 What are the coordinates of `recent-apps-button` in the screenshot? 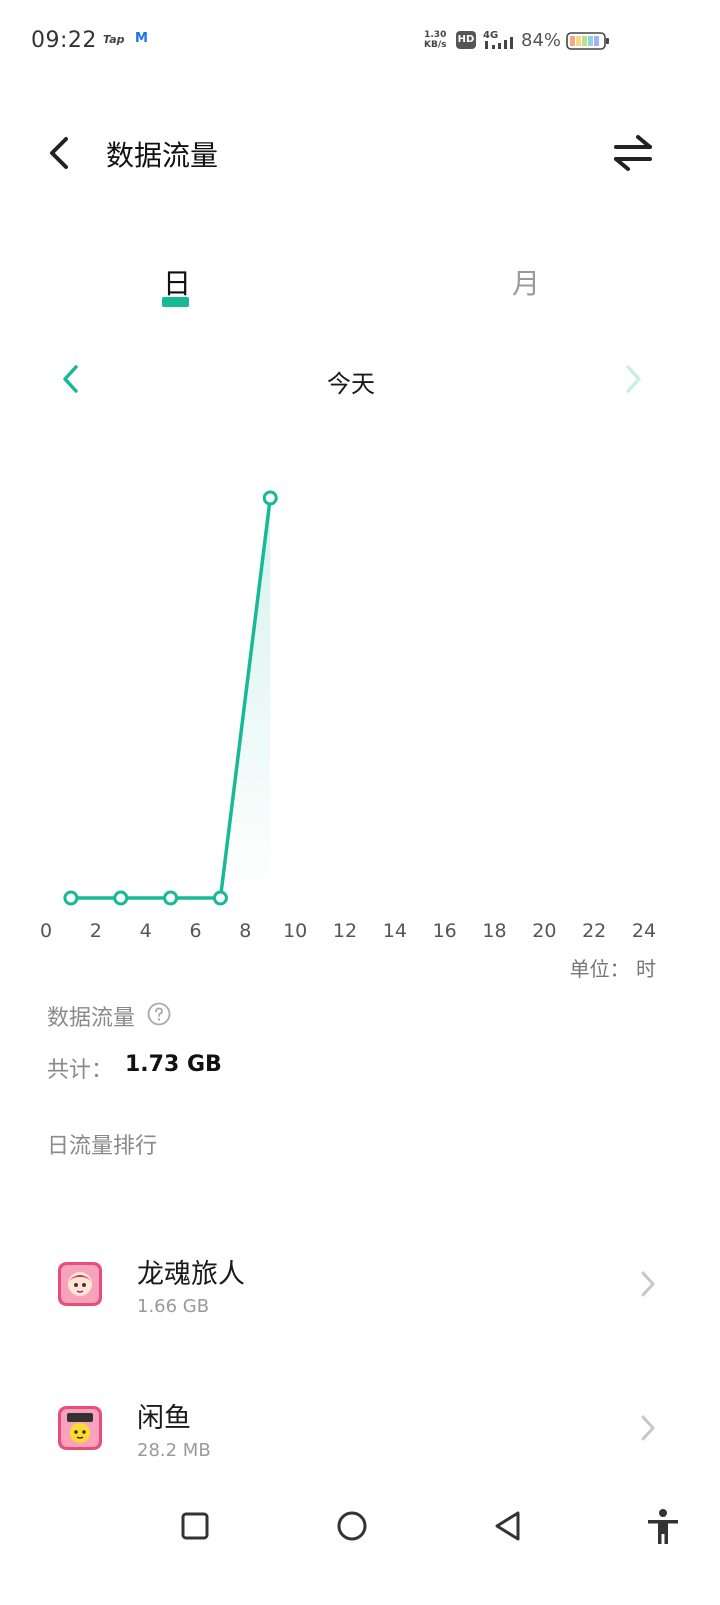 It's located at (195, 1526).